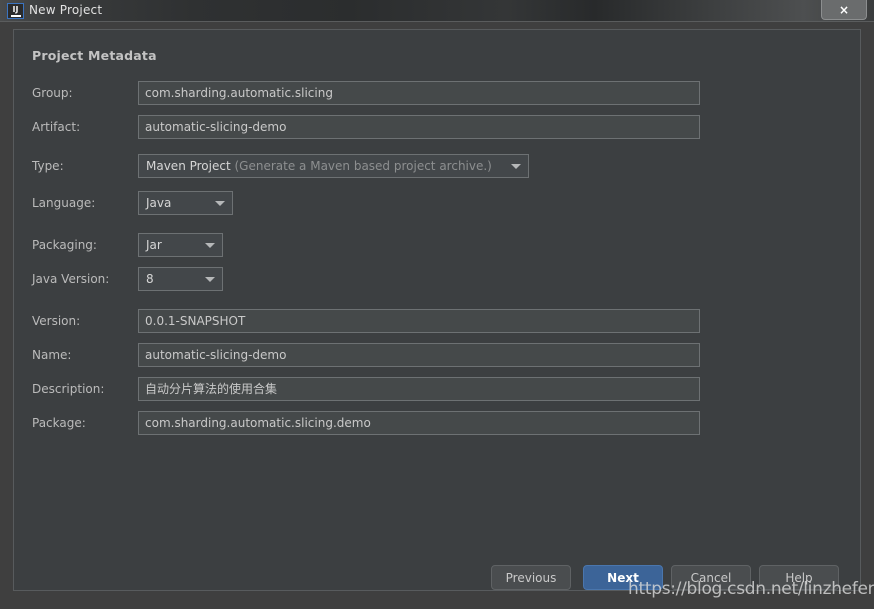 This screenshot has height=609, width=874. What do you see at coordinates (180, 245) in the screenshot?
I see `packaging-dropdown: Jar` at bounding box center [180, 245].